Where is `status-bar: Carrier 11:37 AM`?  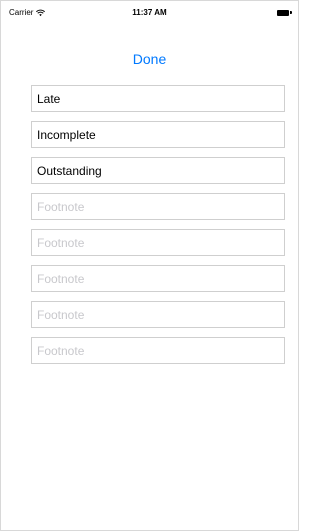
status-bar: Carrier 11:37 AM is located at coordinates (149, 11).